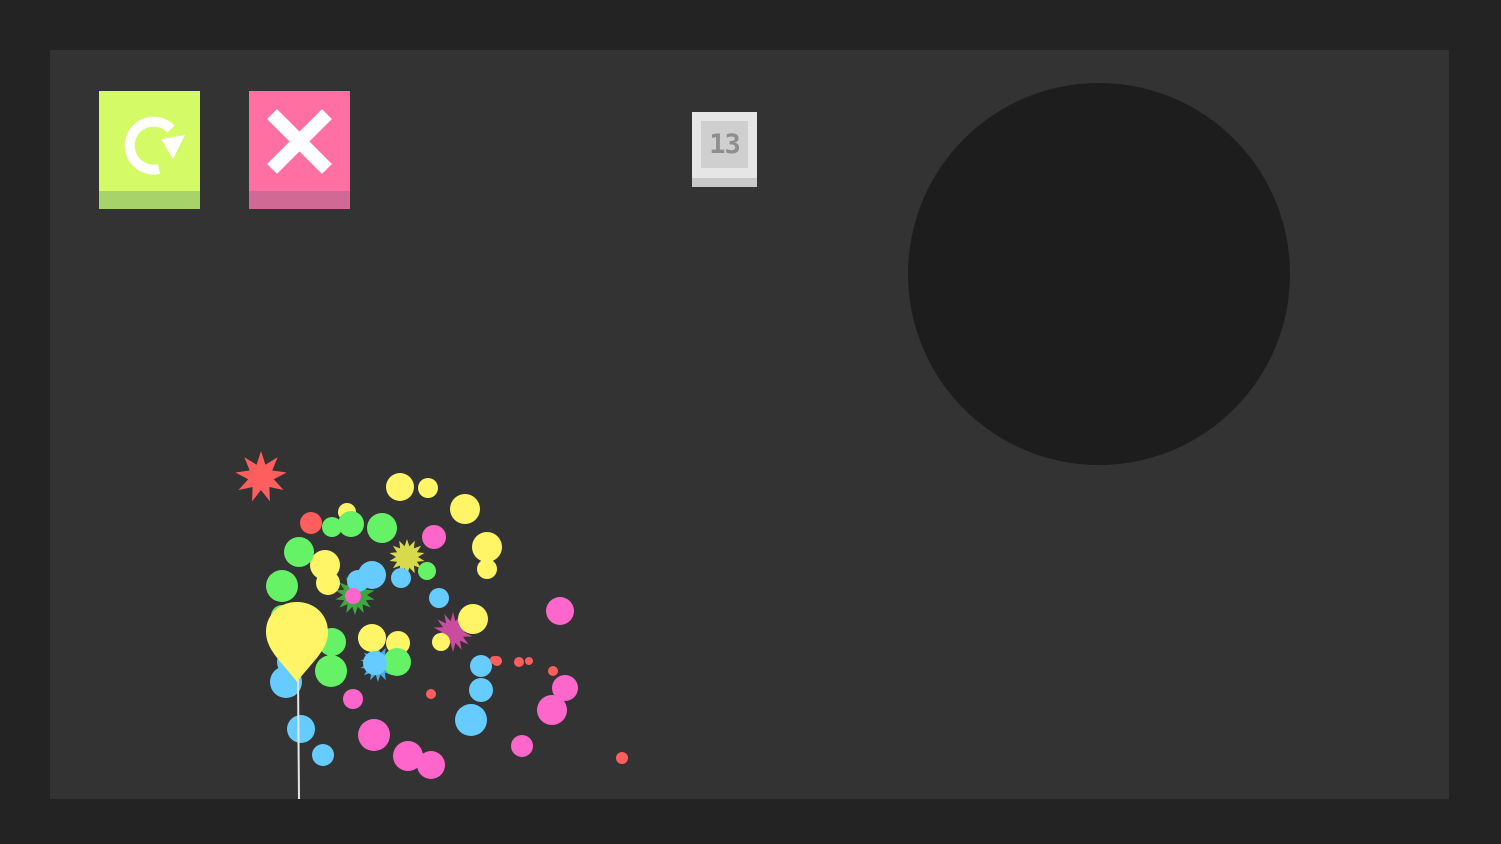 Image resolution: width=1501 pixels, height=844 pixels. I want to click on particle-field, so click(431, 625).